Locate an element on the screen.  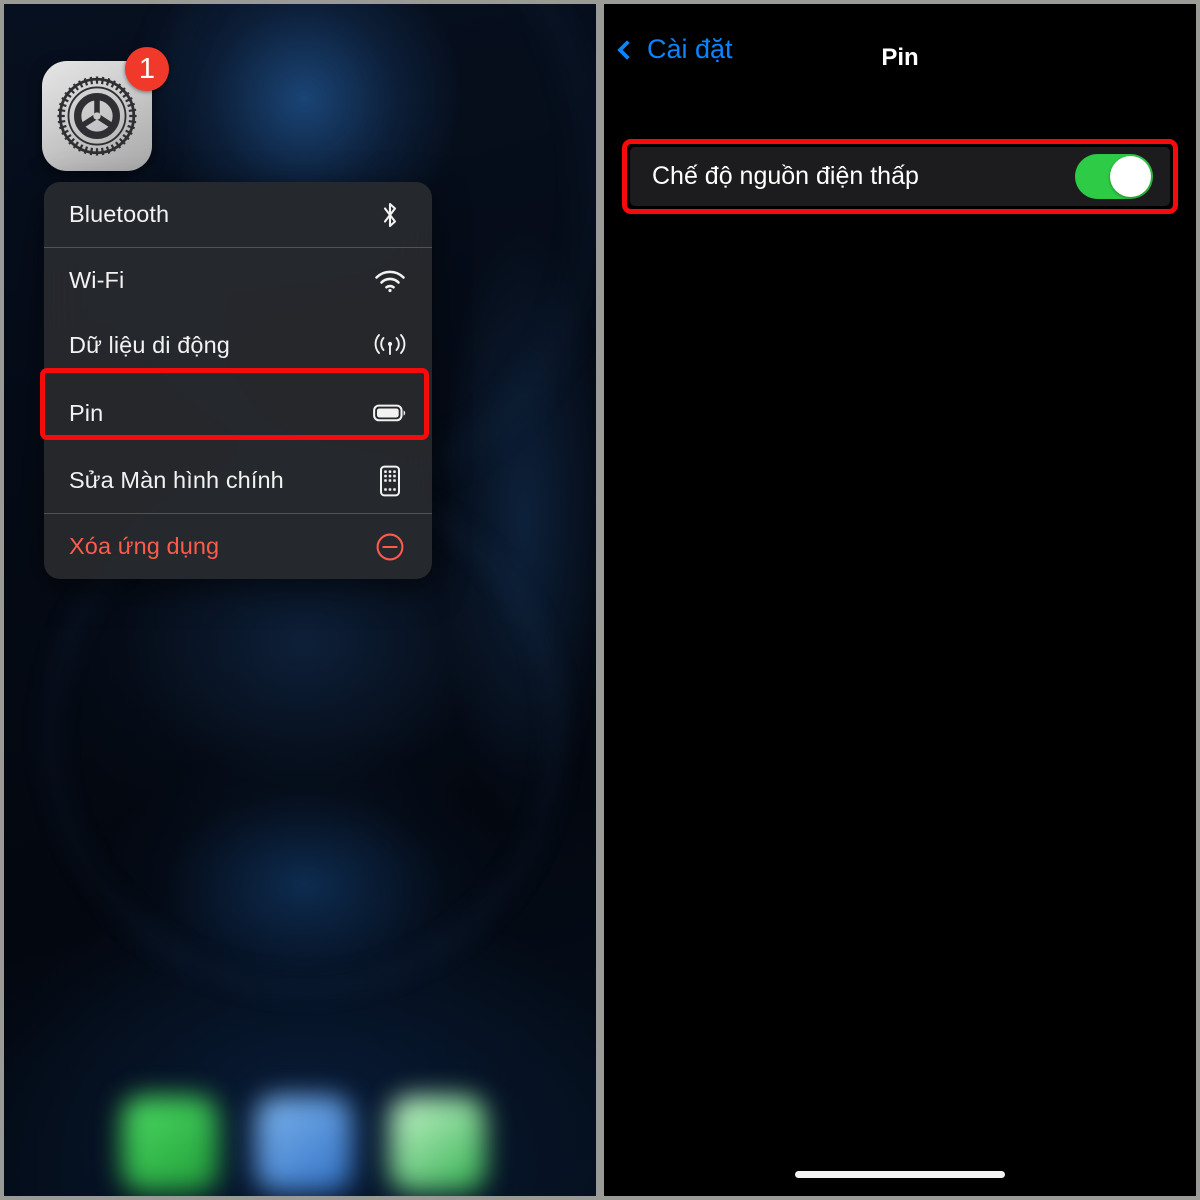
context-menu-item-battery: Pin is located at coordinates (238, 413).